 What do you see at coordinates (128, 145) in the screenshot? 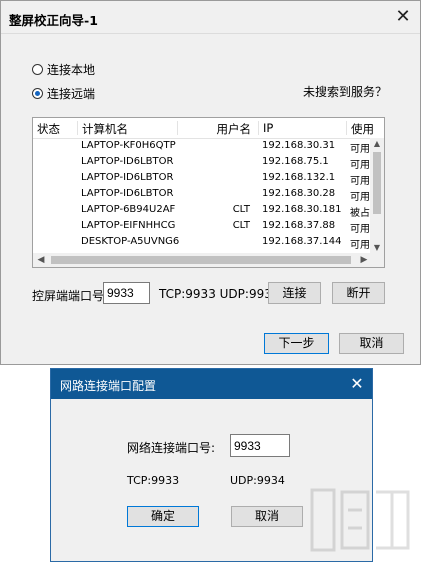
I see `cell-name: LAPTOP-KF0H6QTP` at bounding box center [128, 145].